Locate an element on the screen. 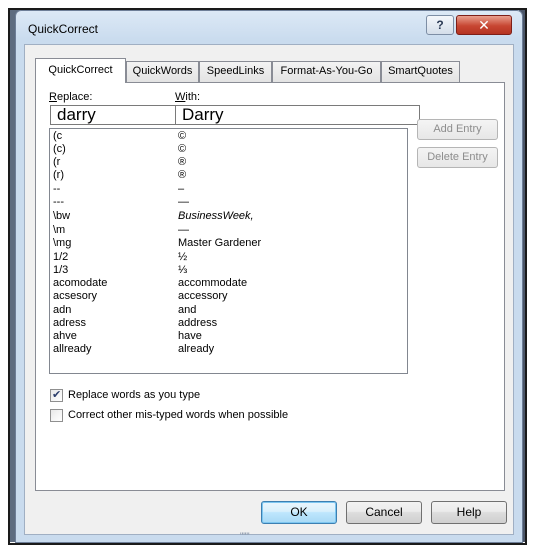  list-item: allready already is located at coordinates (220, 349).